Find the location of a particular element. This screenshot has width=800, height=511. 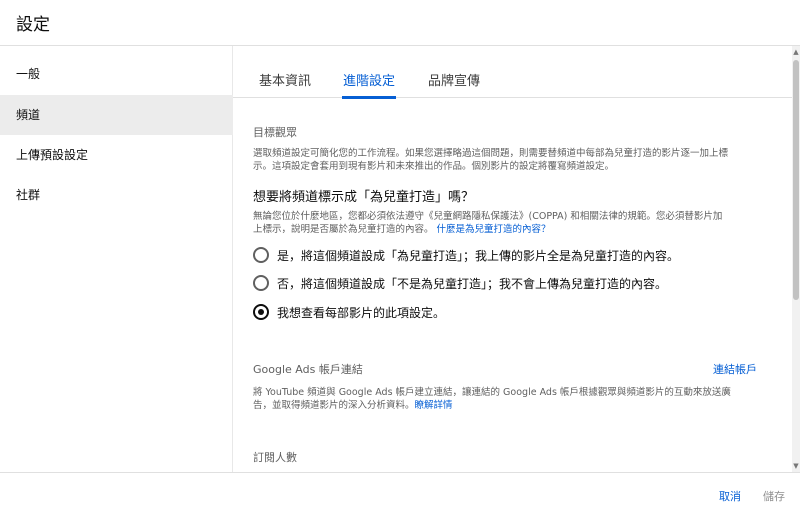

sidebar-item-community: 社群 is located at coordinates (116, 195).